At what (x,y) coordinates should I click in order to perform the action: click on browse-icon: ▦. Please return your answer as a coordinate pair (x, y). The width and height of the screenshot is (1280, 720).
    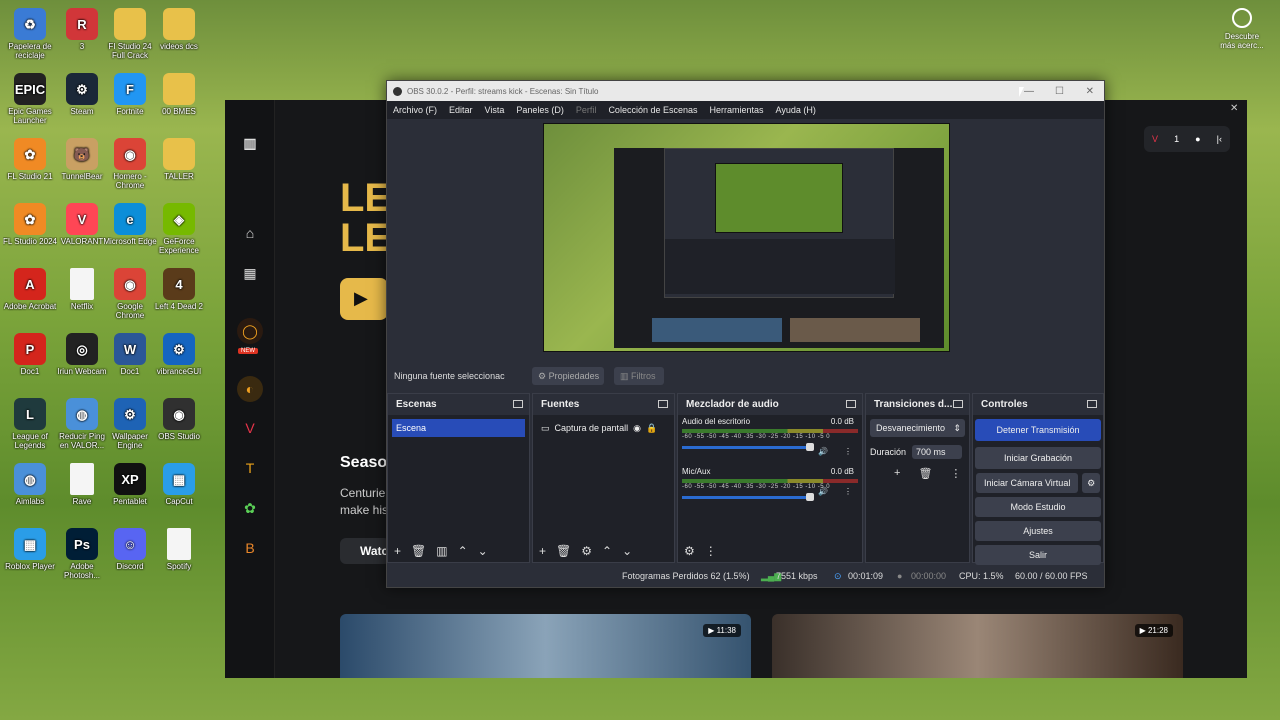
    Looking at the image, I should click on (250, 273).